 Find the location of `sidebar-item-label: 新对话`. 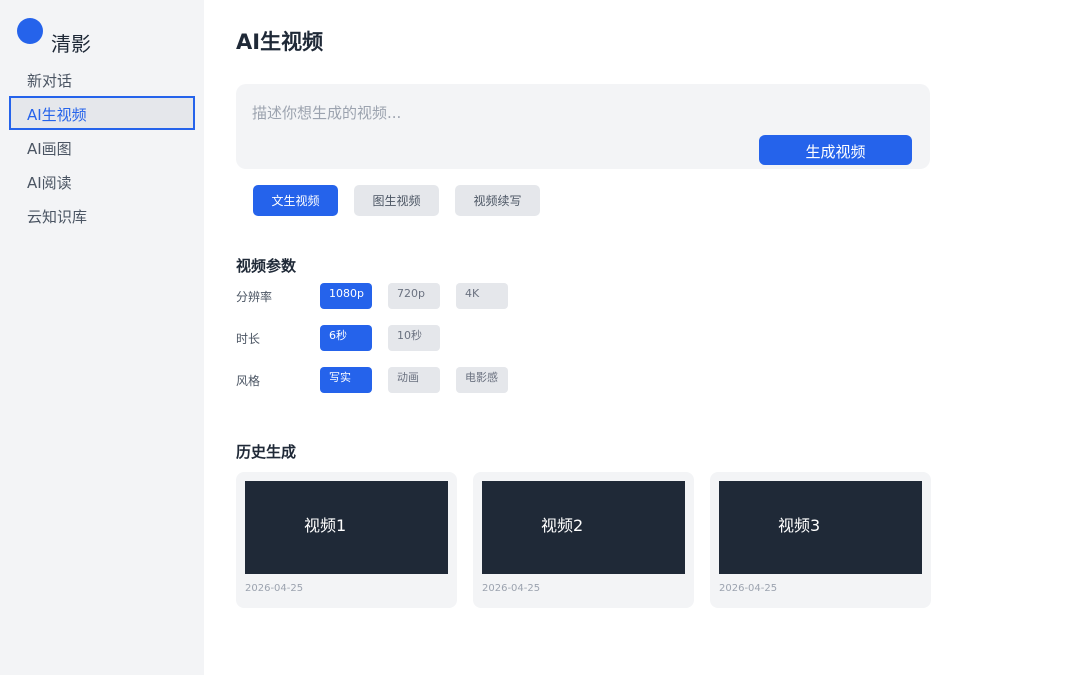

sidebar-item-label: 新对话 is located at coordinates (50, 81).